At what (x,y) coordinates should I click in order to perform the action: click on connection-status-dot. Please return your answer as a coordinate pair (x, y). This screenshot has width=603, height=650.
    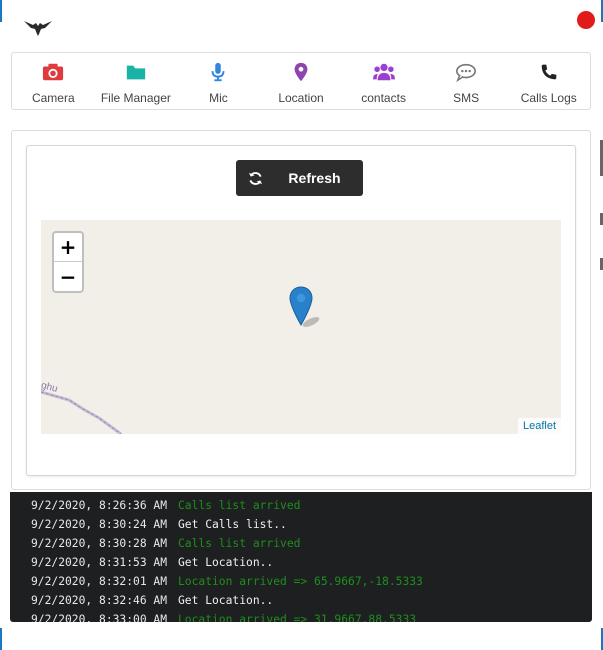
    Looking at the image, I should click on (586, 20).